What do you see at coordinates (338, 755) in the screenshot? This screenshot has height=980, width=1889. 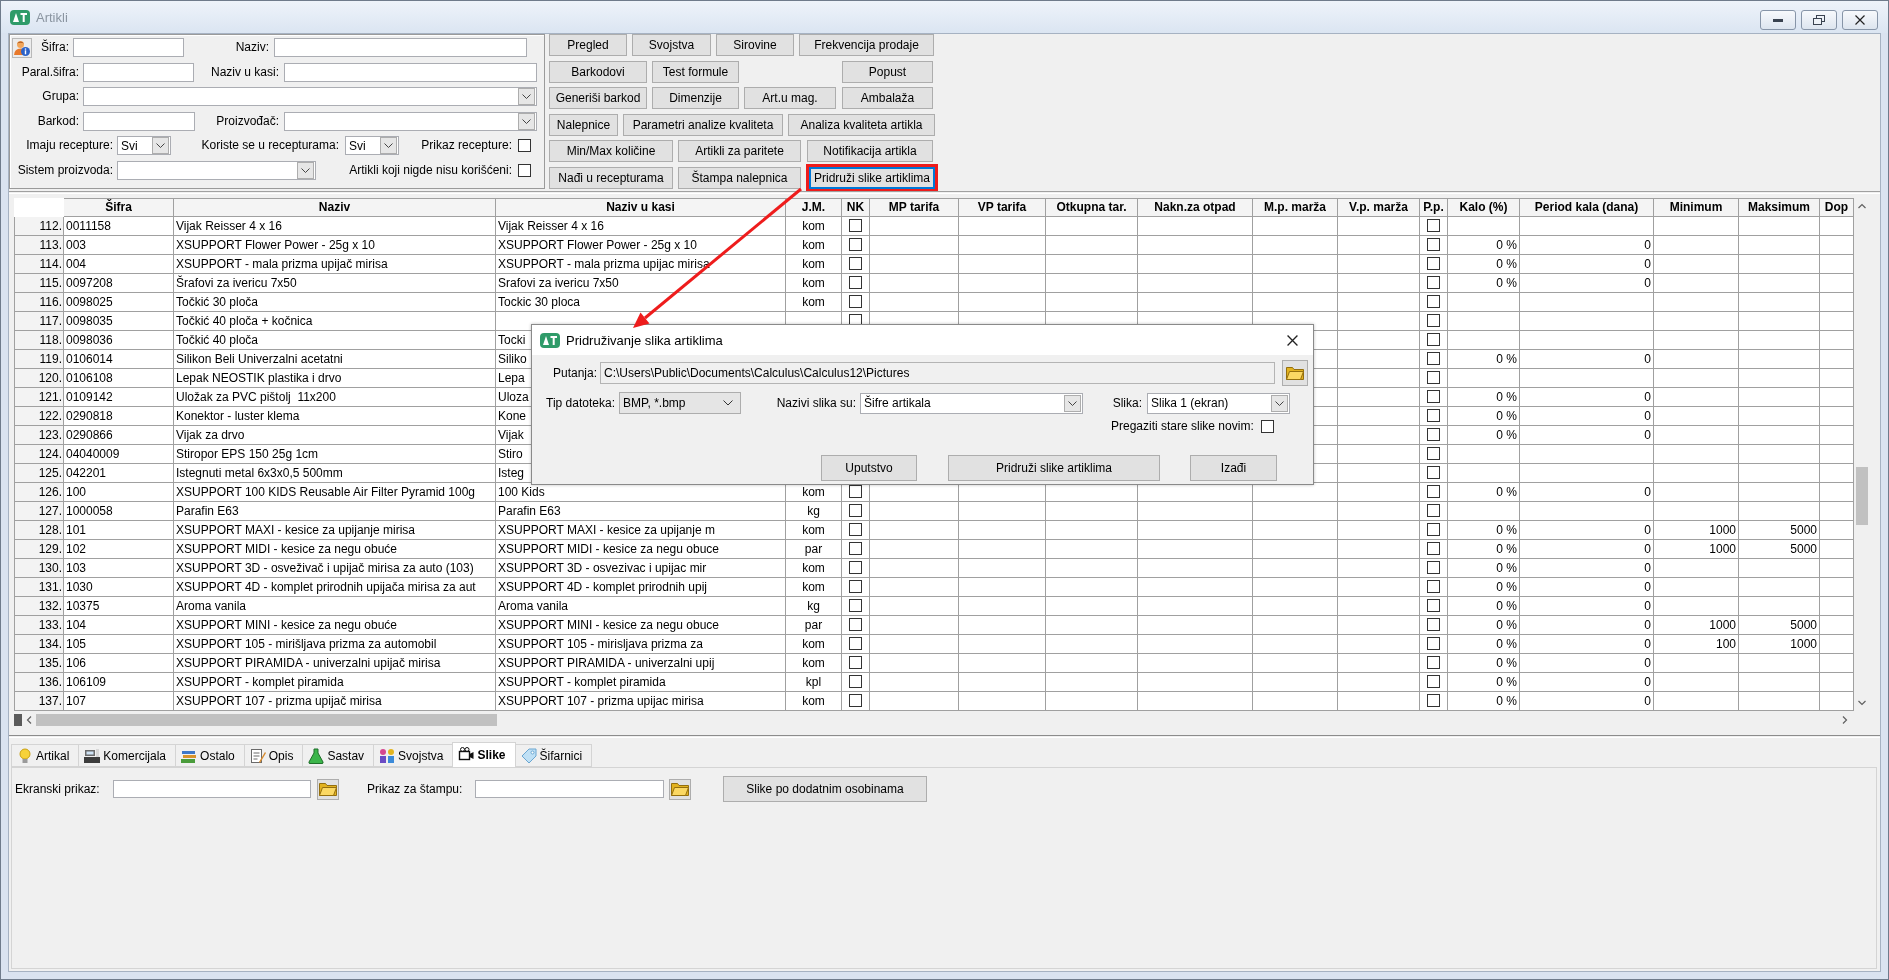 I see `tab: Sastav` at bounding box center [338, 755].